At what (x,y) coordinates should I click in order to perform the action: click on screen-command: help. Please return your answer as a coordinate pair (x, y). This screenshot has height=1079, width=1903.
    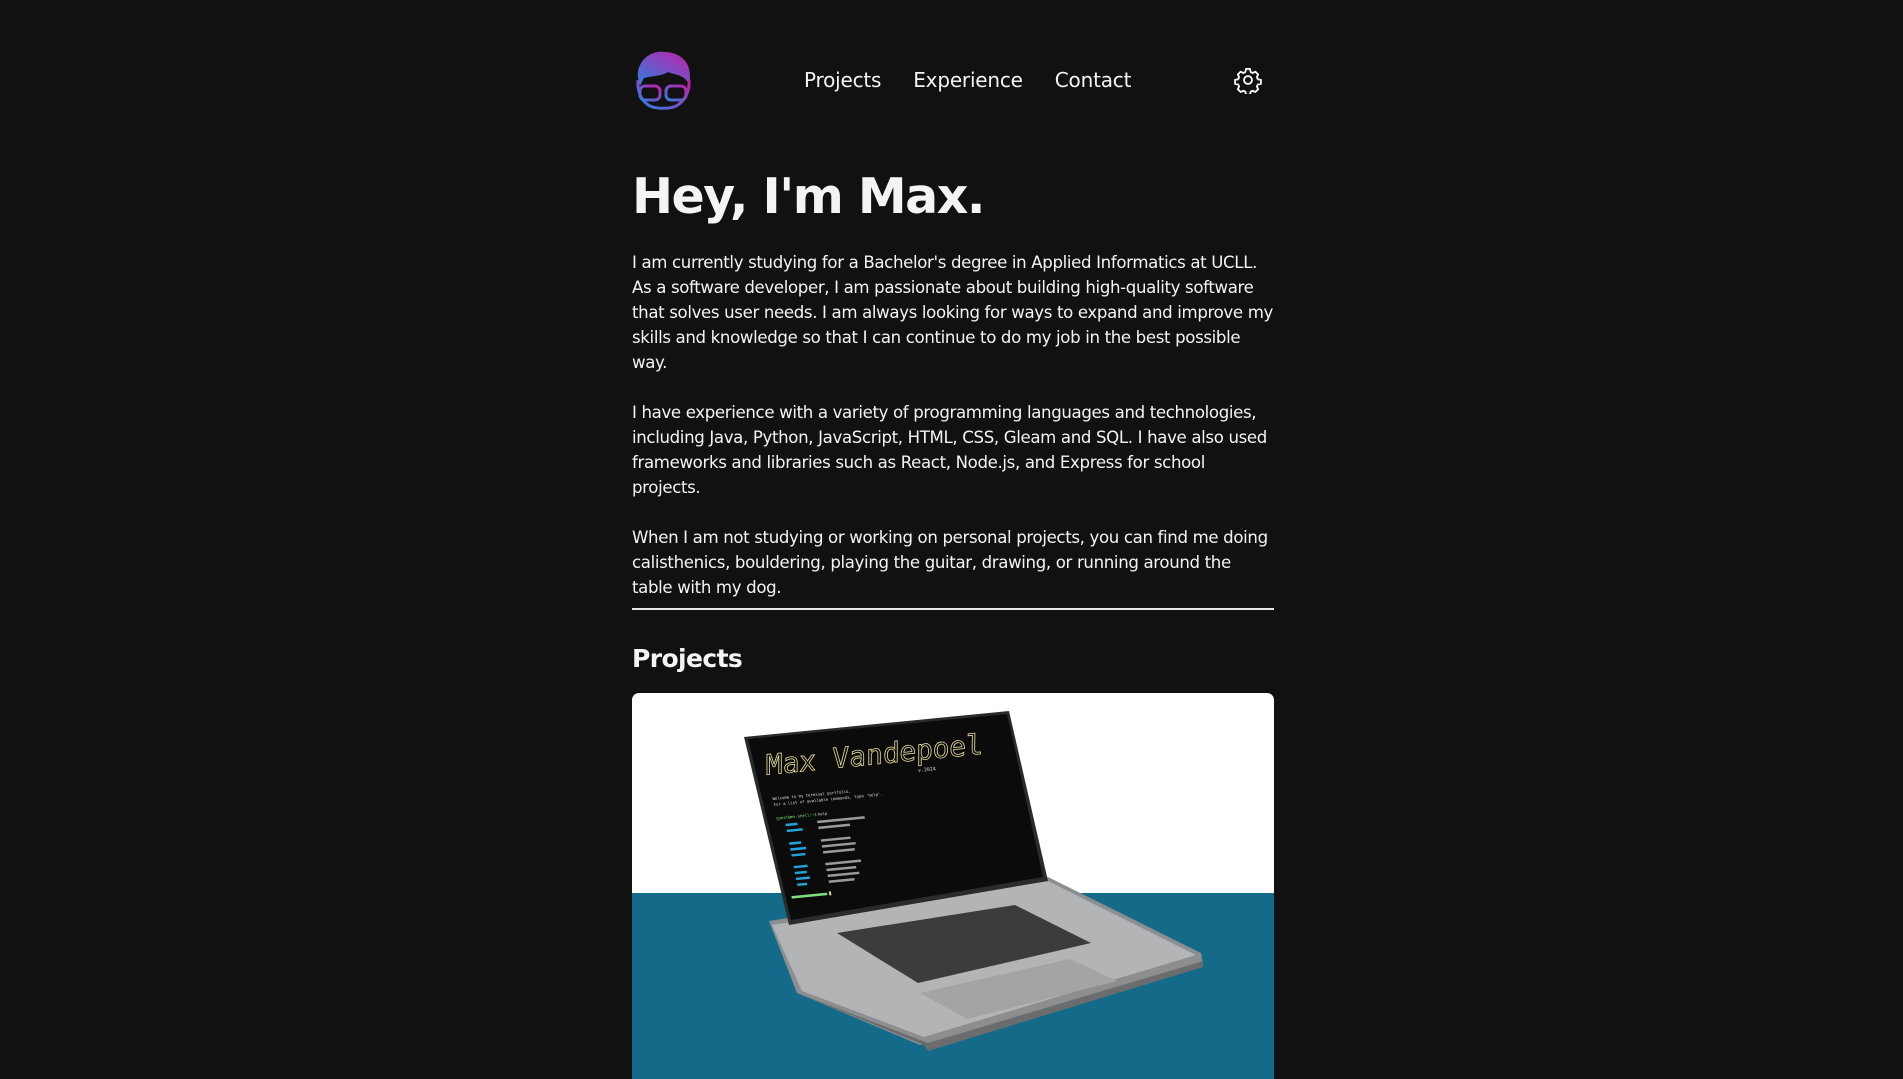
    Looking at the image, I should click on (822, 814).